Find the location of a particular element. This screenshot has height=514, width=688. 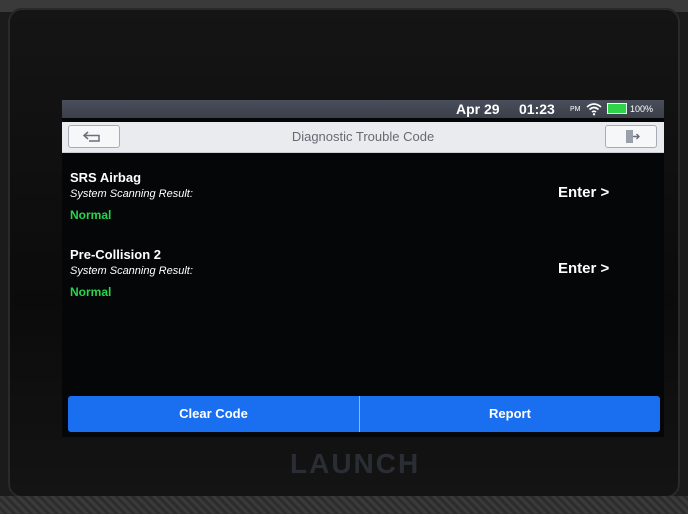

status-ampm: PM is located at coordinates (575, 109).